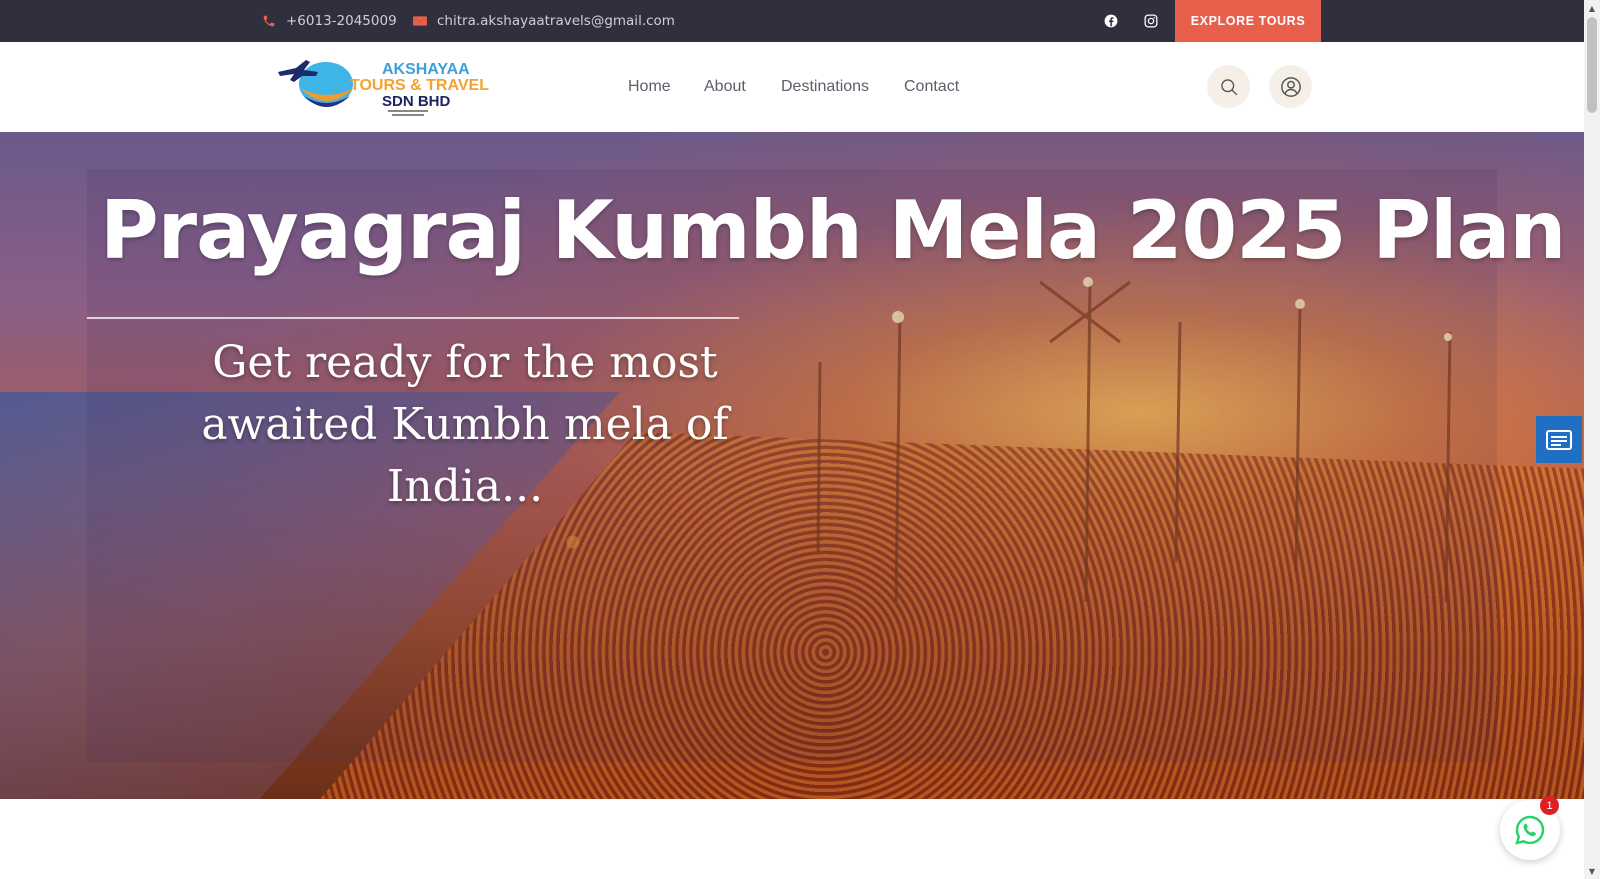 The image size is (1600, 879). I want to click on logo-line1: AKSHAYAA, so click(426, 69).